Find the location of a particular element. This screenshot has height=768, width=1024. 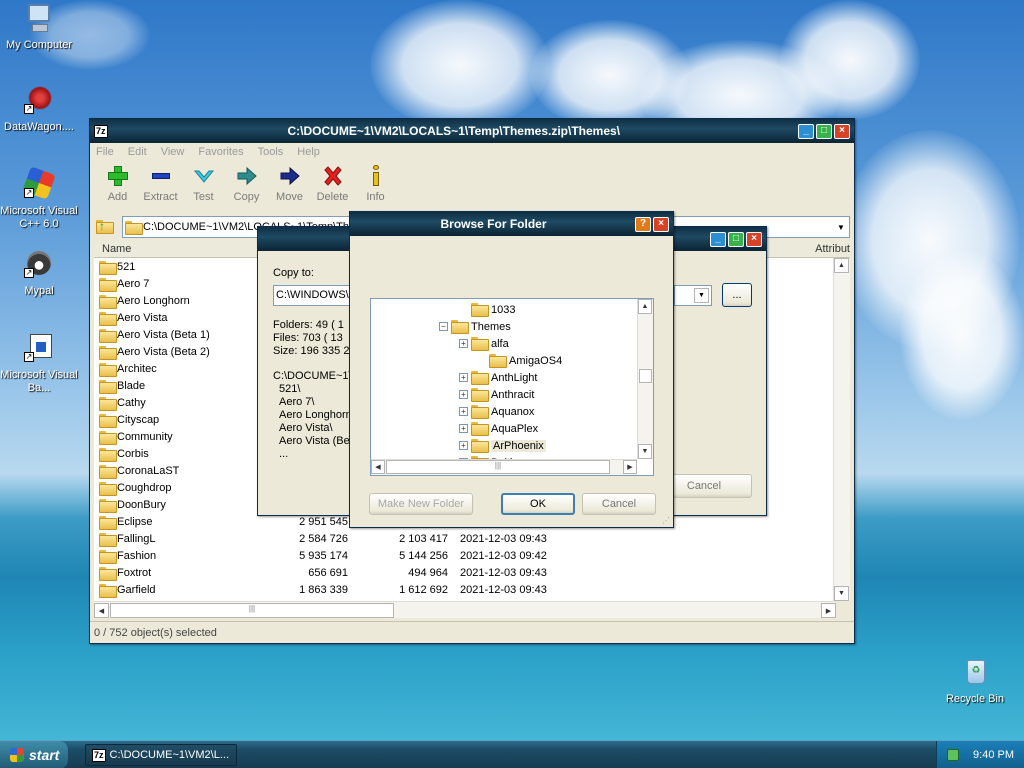

file-row: Foxtrot 656 691 494 964 2021-12-03 09:43 is located at coordinates (465, 572).